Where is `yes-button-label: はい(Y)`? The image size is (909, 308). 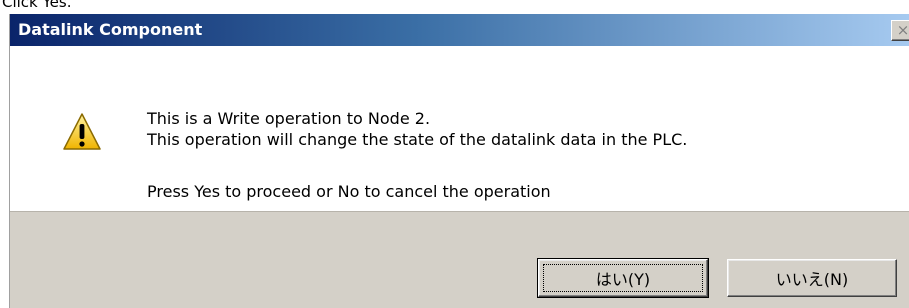 yes-button-label: はい(Y) is located at coordinates (623, 279).